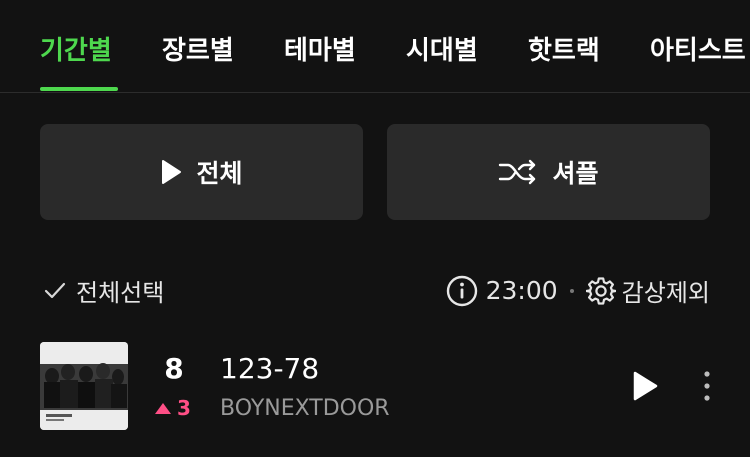 The image size is (750, 457). Describe the element at coordinates (442, 48) in the screenshot. I see `tab-era: 시대별` at that location.